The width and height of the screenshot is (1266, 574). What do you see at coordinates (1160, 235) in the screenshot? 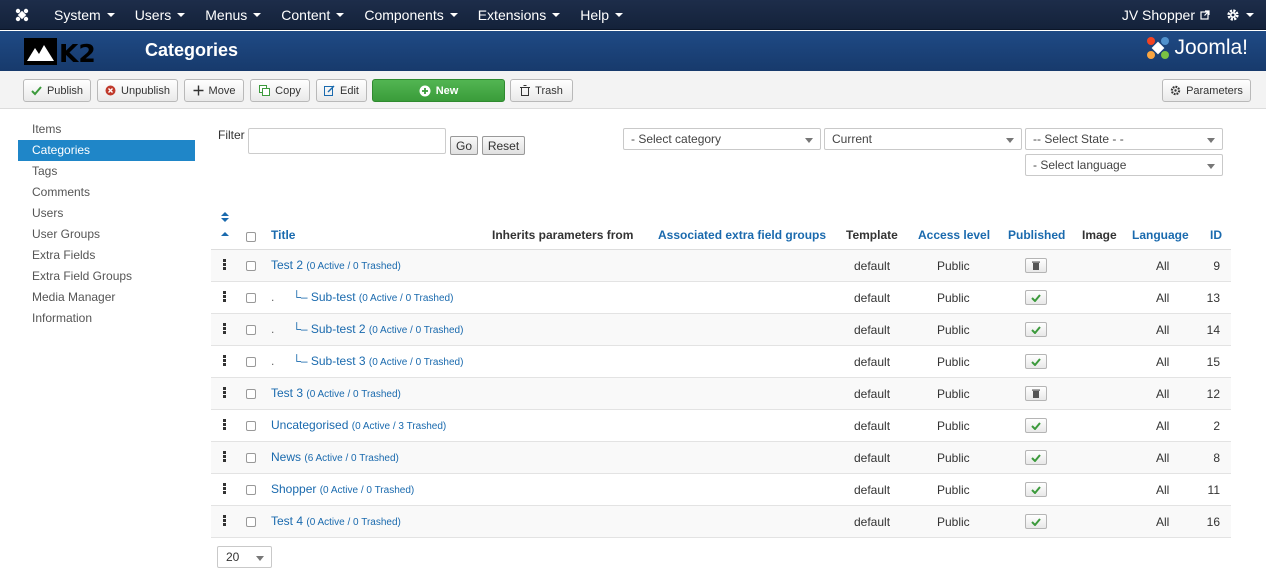
I see `th-language: Language` at bounding box center [1160, 235].